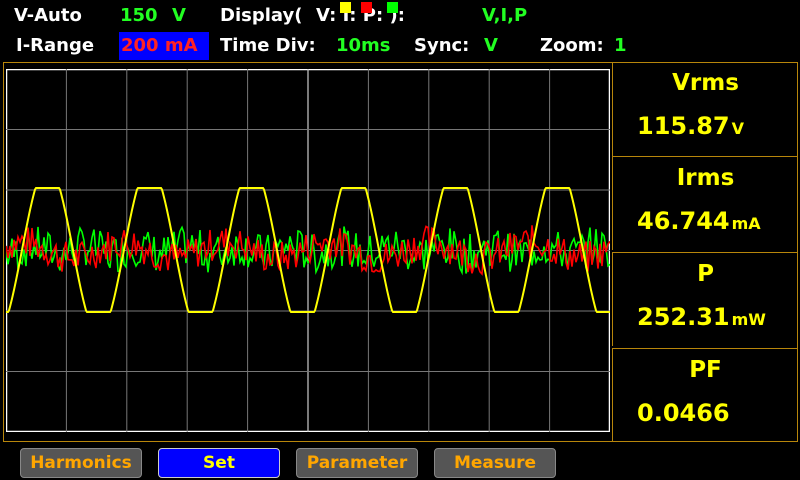 The width and height of the screenshot is (800, 480). I want to click on display-legend: V: I: P: ):, so click(360, 16).